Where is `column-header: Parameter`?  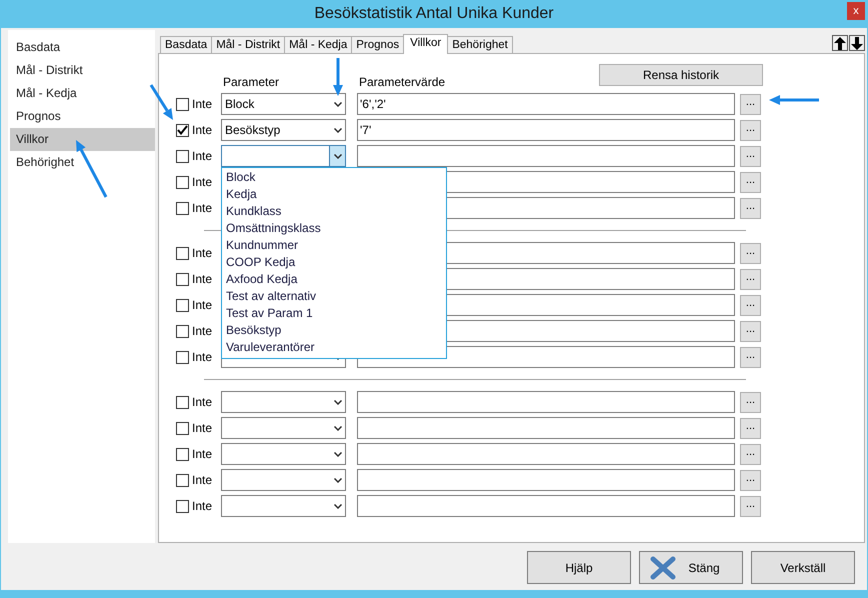 column-header: Parameter is located at coordinates (251, 82).